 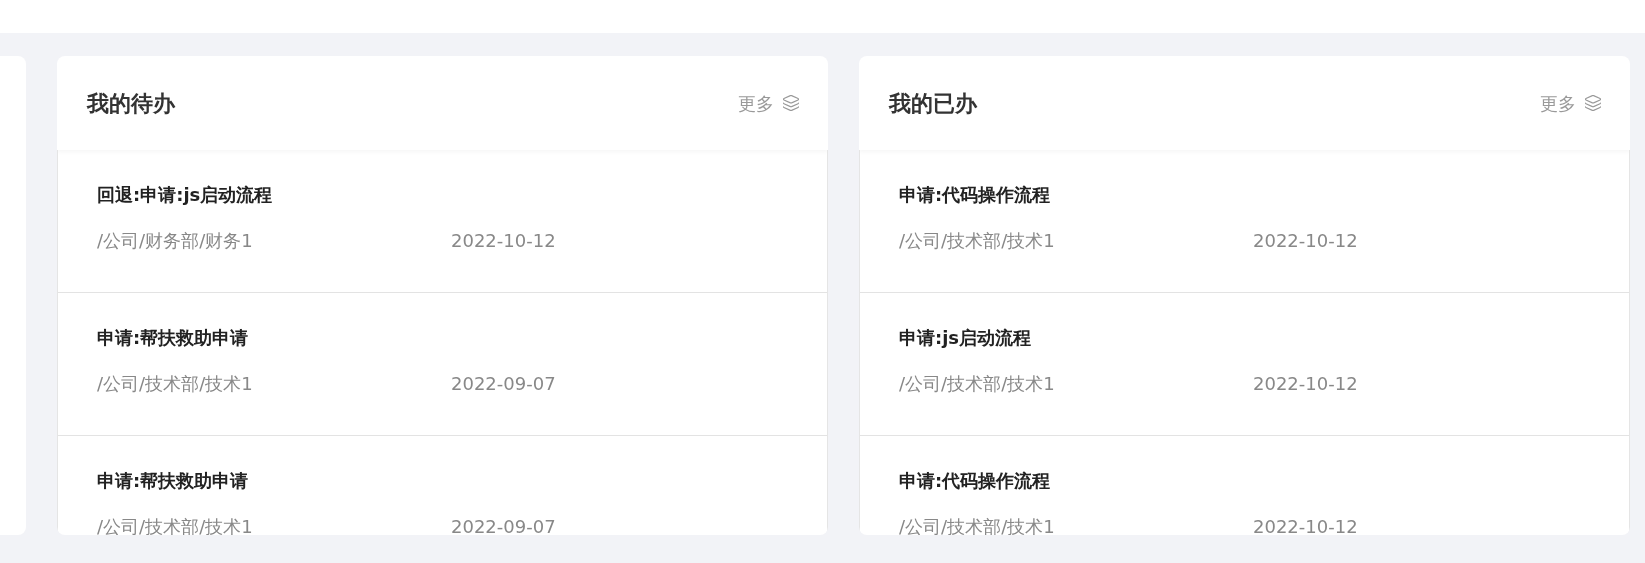 I want to click on task-title: 回退:申请:js启动流程, so click(x=185, y=195).